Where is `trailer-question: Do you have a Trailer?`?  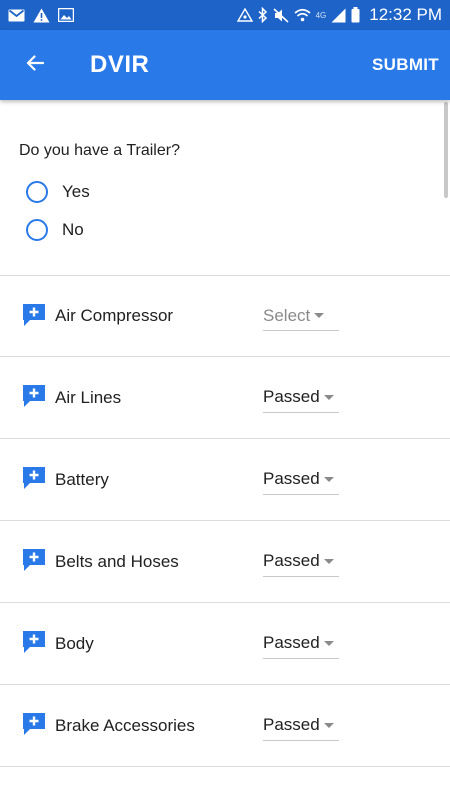 trailer-question: Do you have a Trailer? is located at coordinates (99, 150).